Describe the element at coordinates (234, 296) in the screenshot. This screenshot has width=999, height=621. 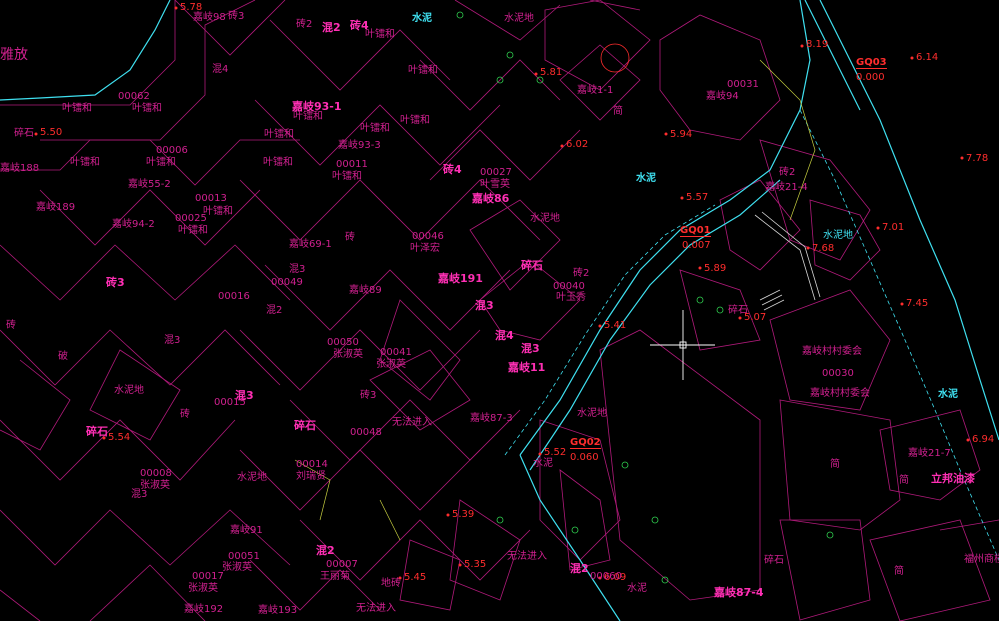
I see `parcel-id: 00016` at that location.